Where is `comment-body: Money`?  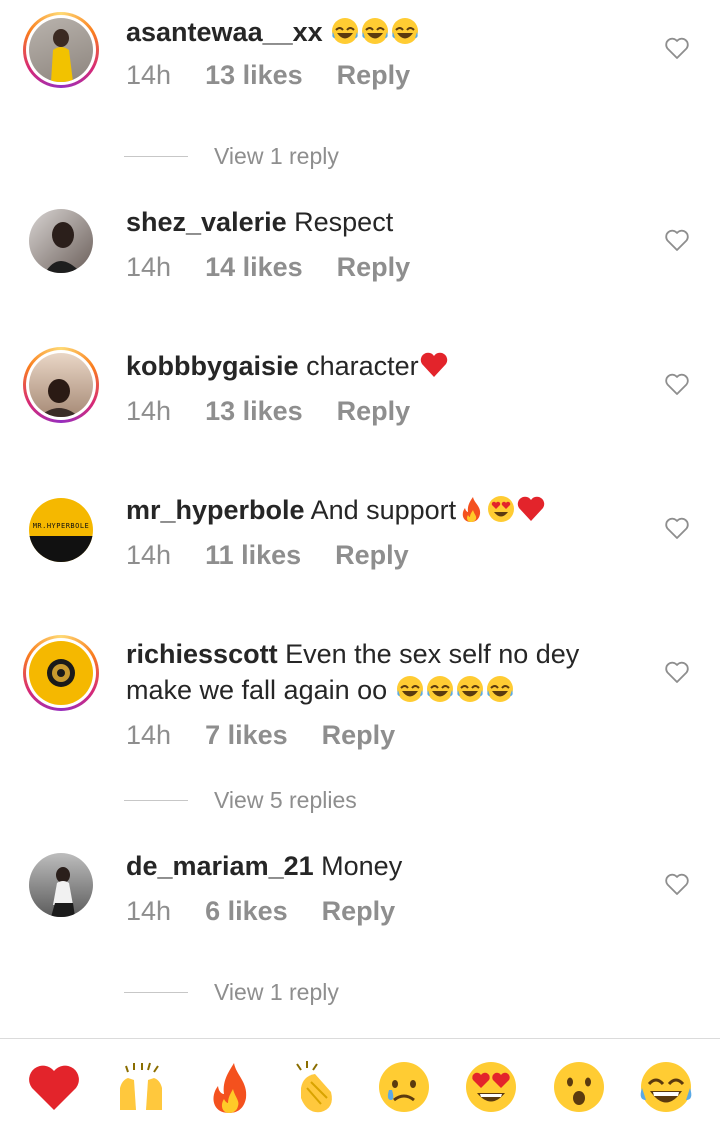
comment-body: Money is located at coordinates (362, 866).